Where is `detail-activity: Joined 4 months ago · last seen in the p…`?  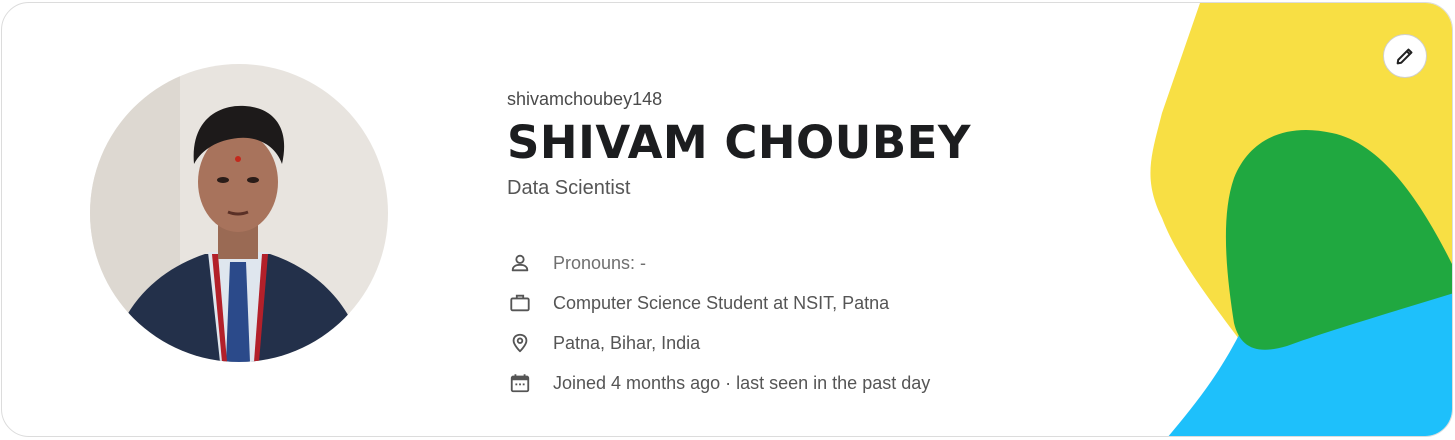
detail-activity: Joined 4 months ago · last seen in the p… is located at coordinates (718, 383).